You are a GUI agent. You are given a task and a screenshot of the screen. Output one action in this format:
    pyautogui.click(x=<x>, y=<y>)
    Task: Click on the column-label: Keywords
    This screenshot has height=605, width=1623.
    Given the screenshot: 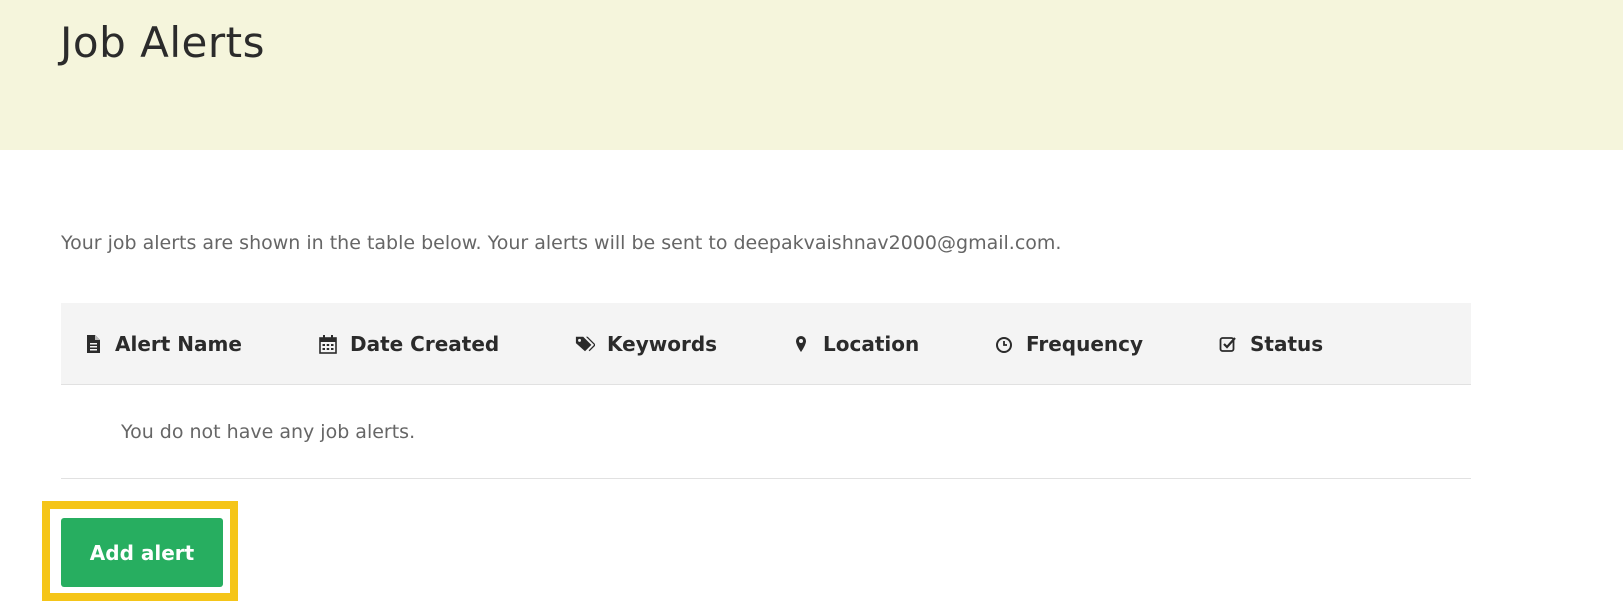 What is the action you would take?
    pyautogui.click(x=662, y=343)
    